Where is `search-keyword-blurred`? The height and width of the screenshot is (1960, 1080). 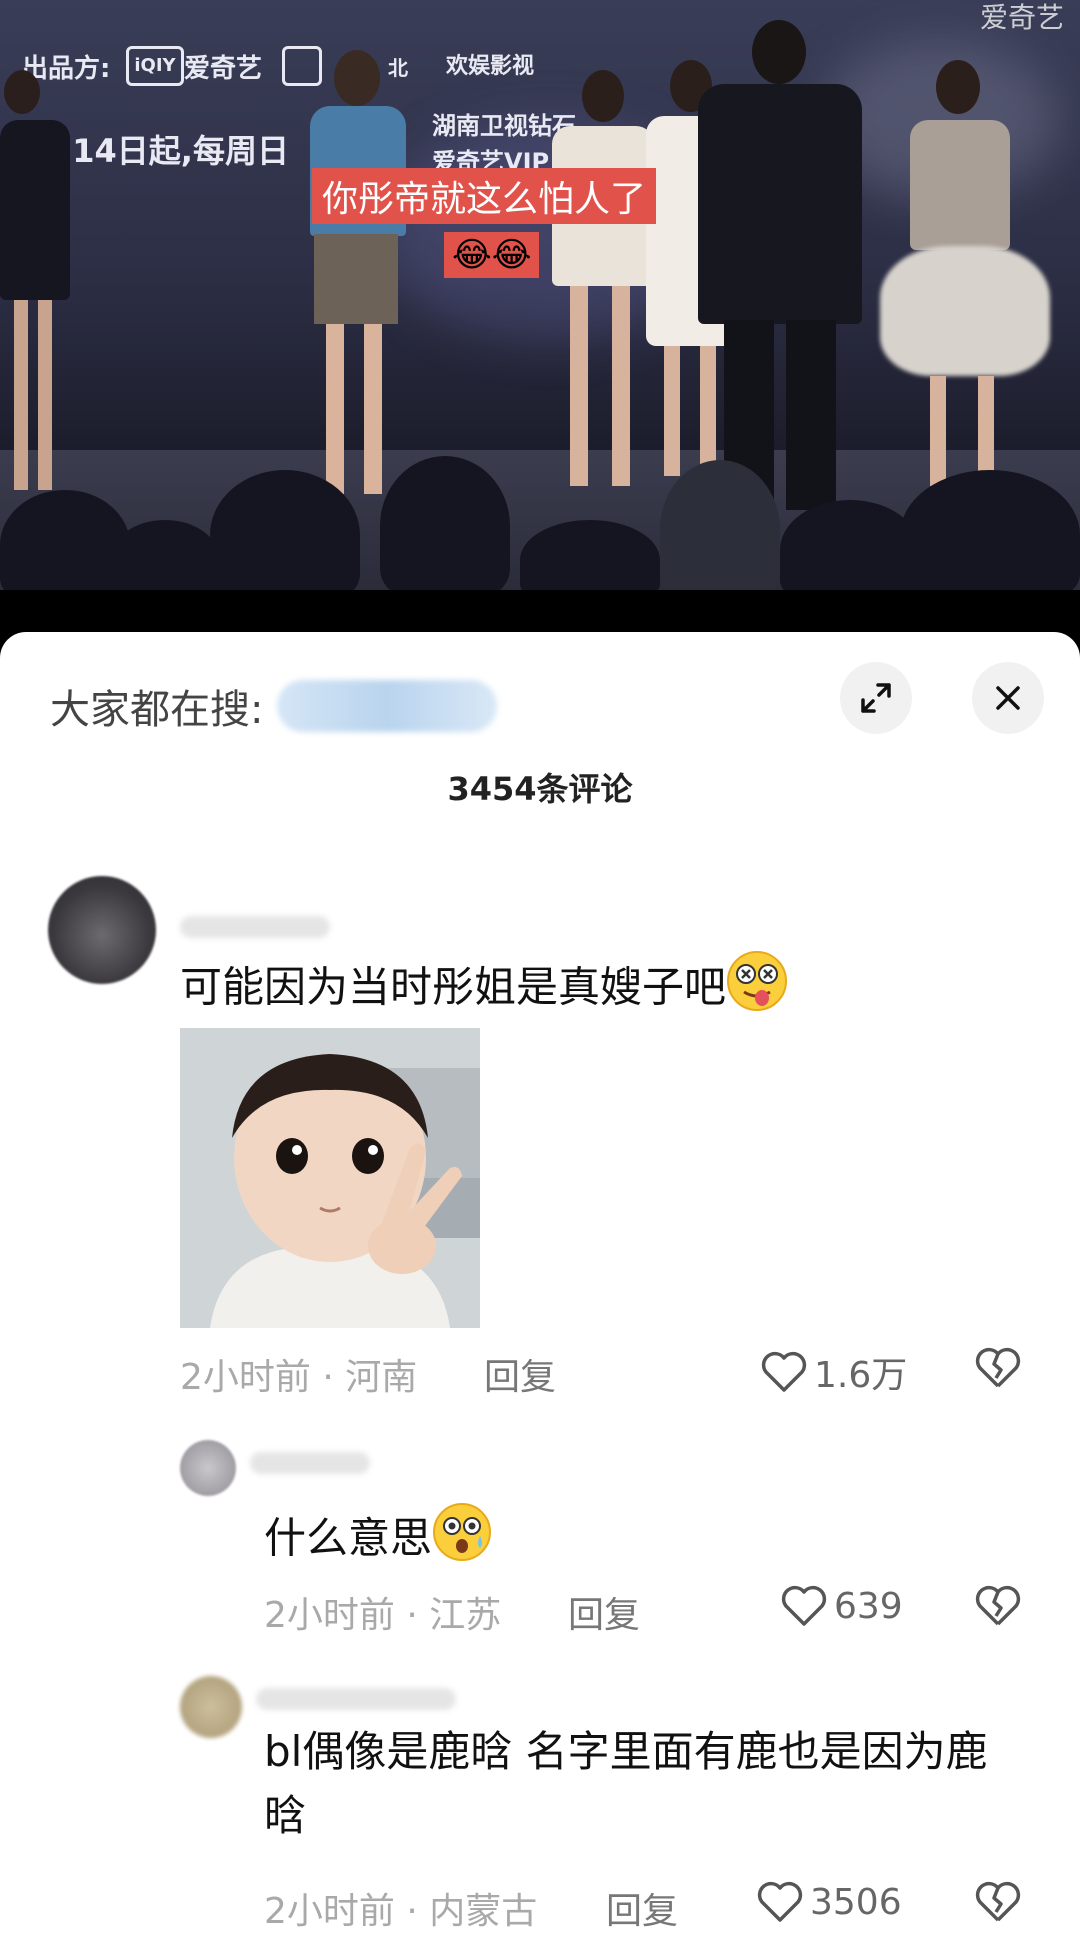
search-keyword-blurred is located at coordinates (387, 706).